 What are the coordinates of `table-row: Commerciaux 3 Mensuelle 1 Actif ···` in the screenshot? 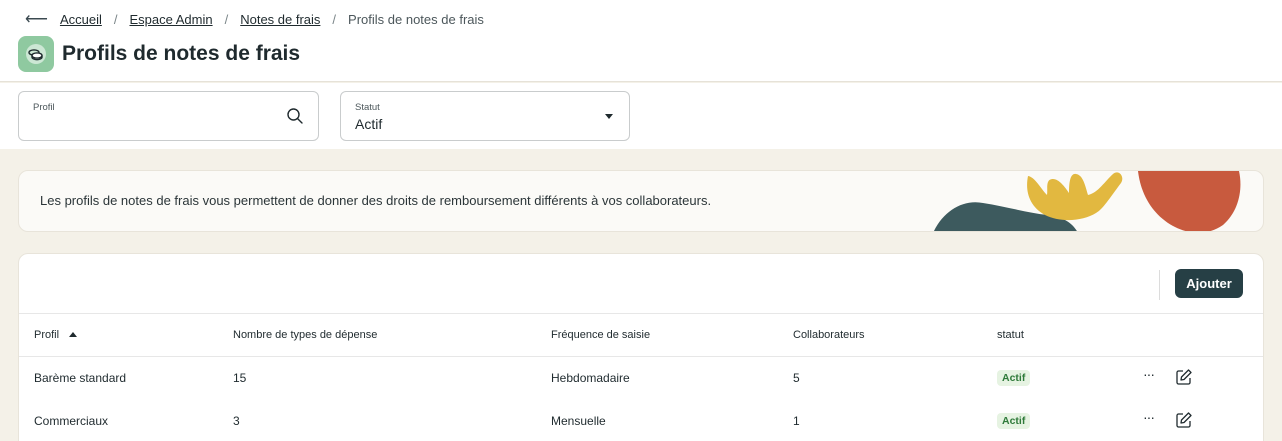 It's located at (641, 420).